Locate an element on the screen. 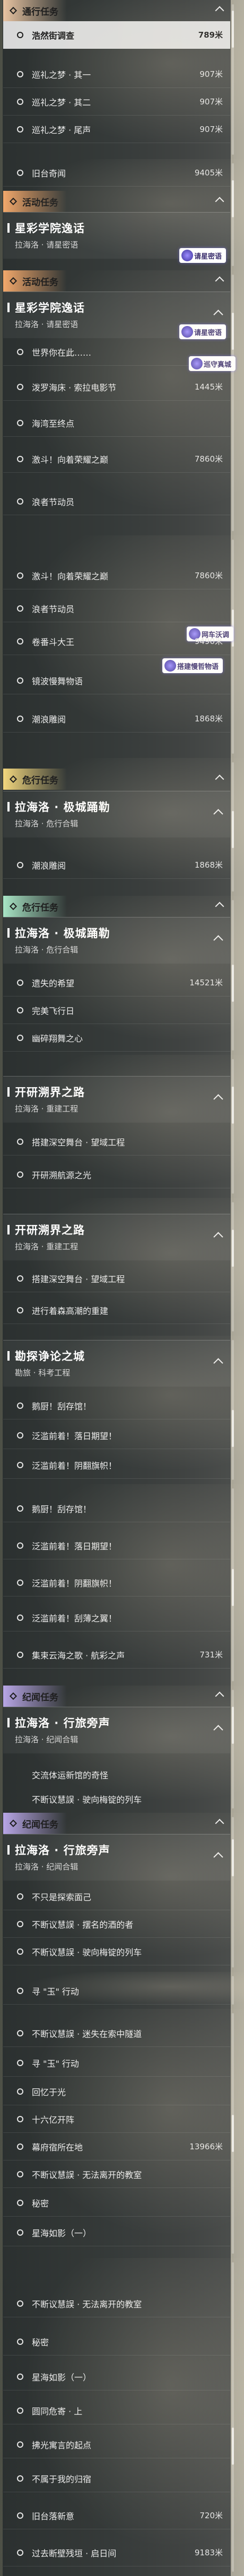 The image size is (244, 2576). quest-row: 十六亿开阵 is located at coordinates (117, 2119).